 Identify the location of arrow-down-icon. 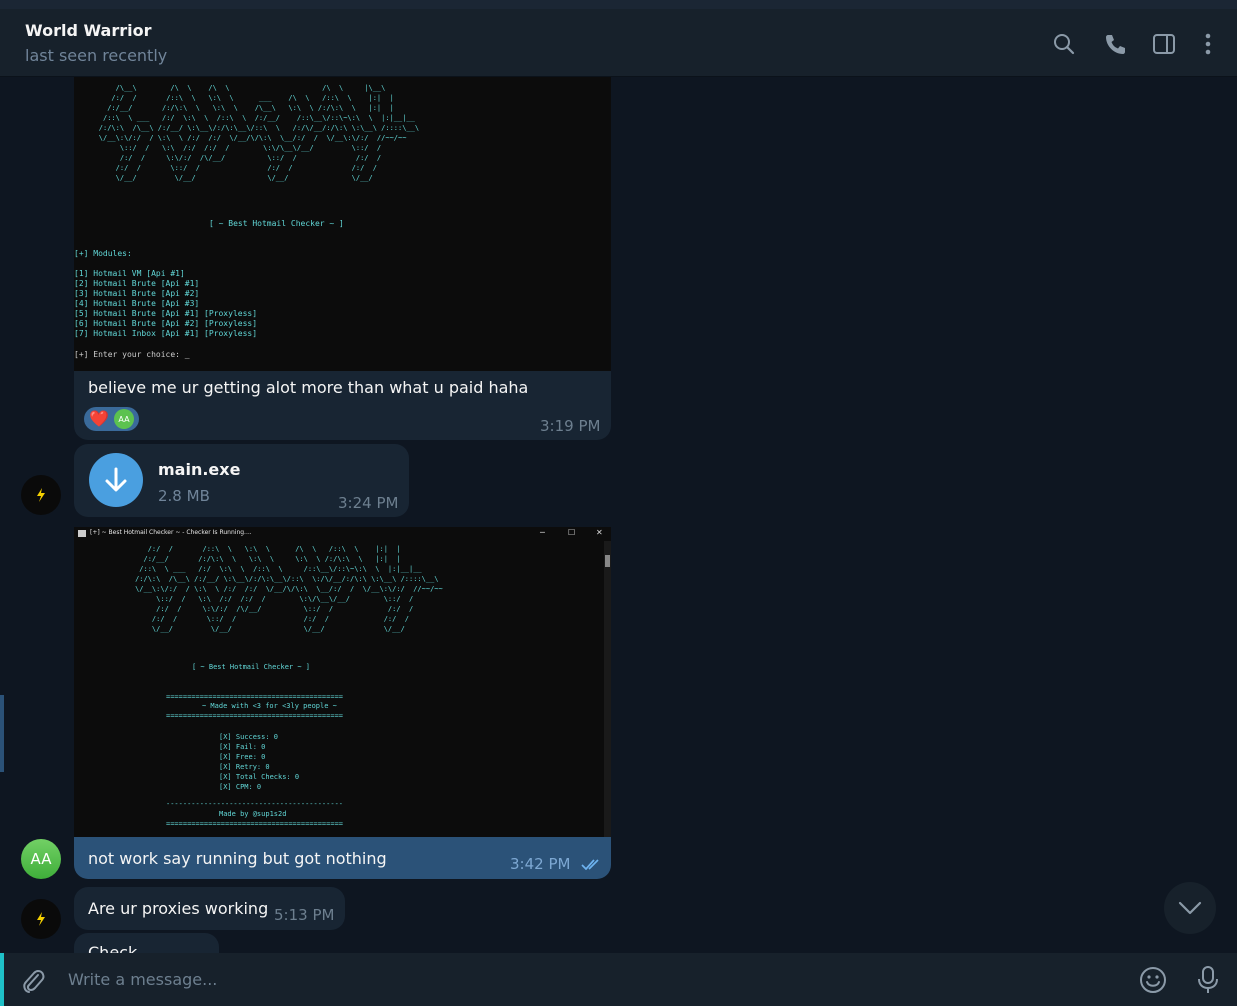
(116, 479).